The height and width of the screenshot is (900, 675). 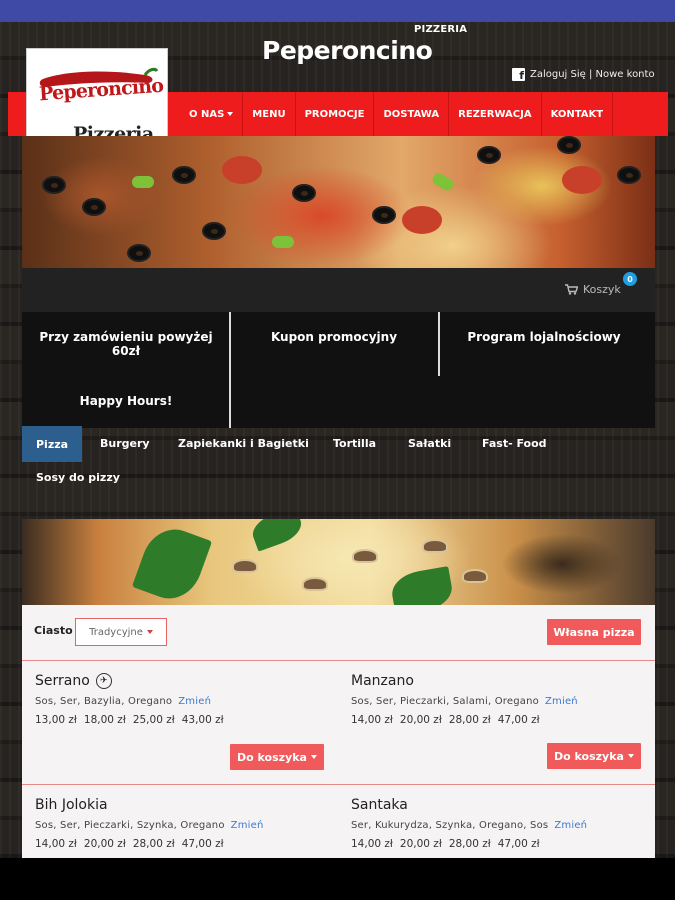 I want to click on nav-promocje: PROMOCJE, so click(x=335, y=114).